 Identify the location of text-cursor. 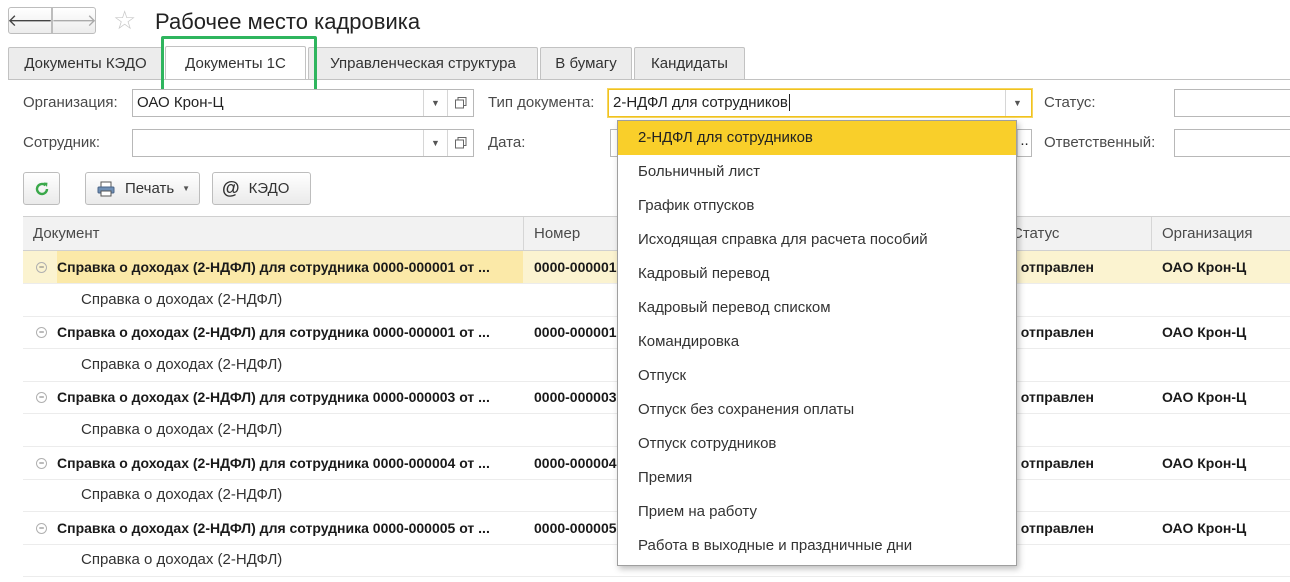
(789, 102).